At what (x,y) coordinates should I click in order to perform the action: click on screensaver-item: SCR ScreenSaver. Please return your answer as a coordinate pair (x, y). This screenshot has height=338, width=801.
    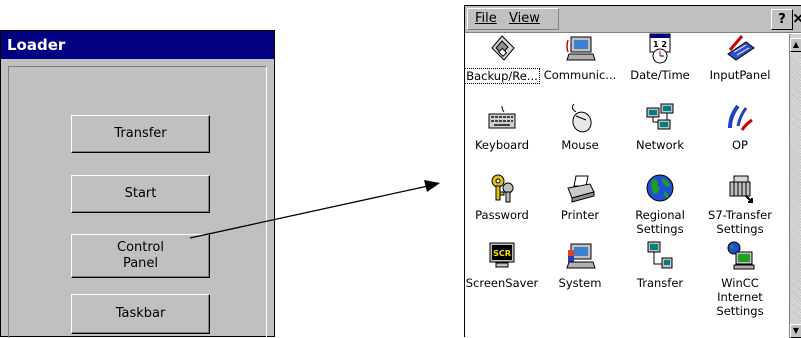
    Looking at the image, I should click on (502, 265).